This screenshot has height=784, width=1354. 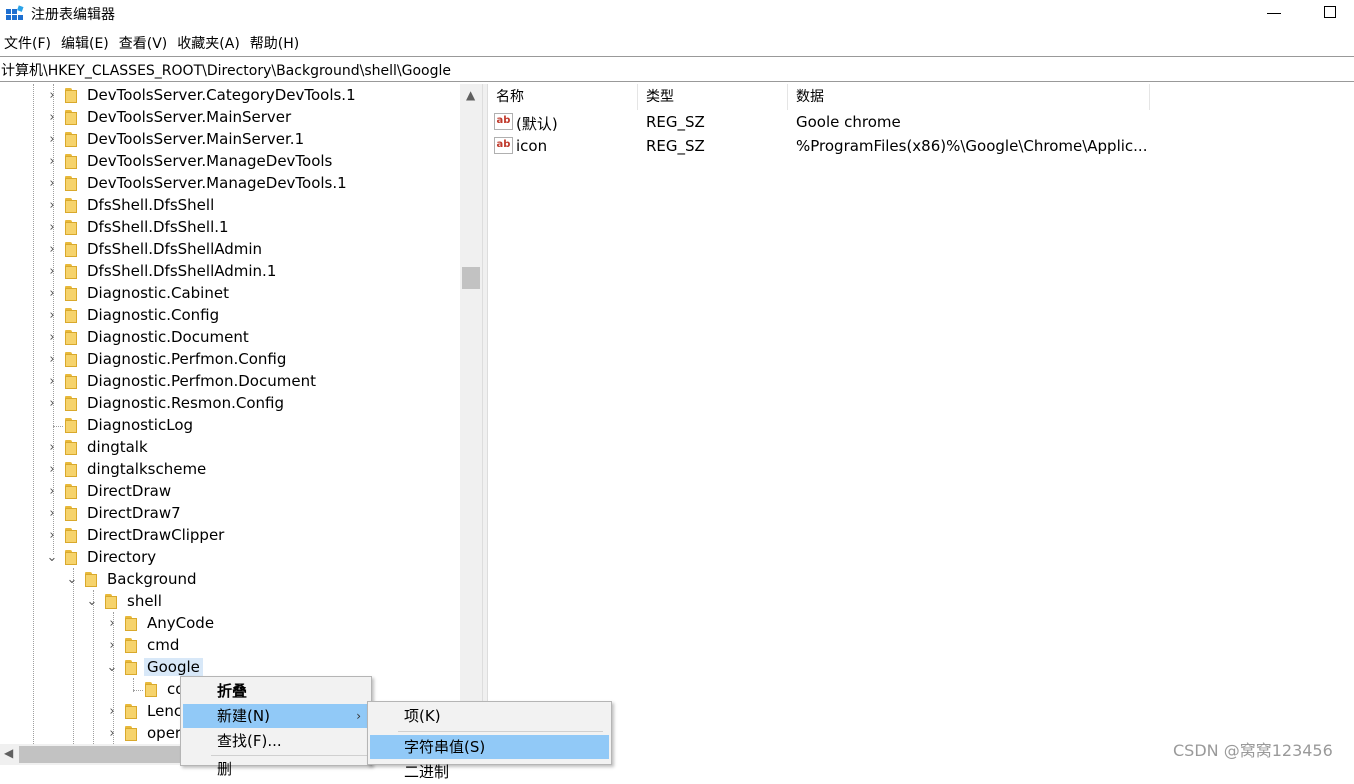 I want to click on tree-item: › AnyCode, so click(x=230, y=624).